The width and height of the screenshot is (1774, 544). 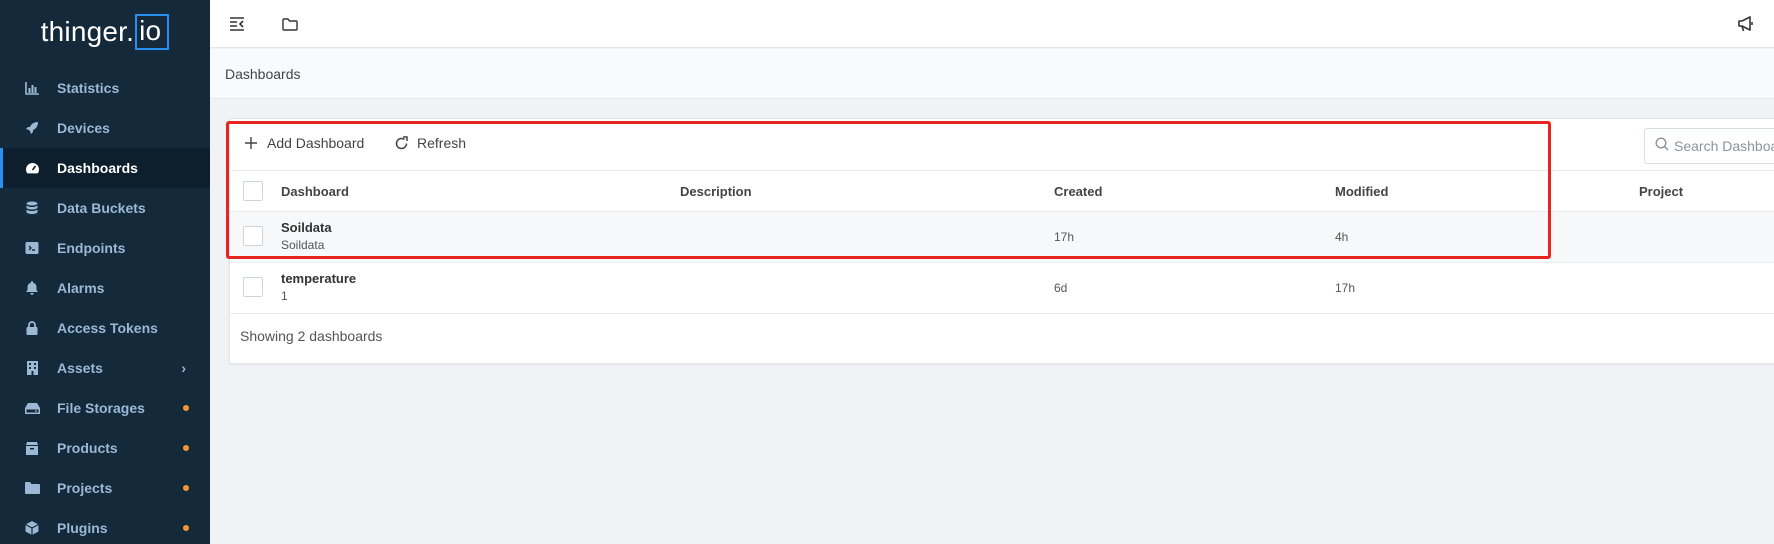 What do you see at coordinates (85, 488) in the screenshot?
I see `sidebar-item-label: Projects` at bounding box center [85, 488].